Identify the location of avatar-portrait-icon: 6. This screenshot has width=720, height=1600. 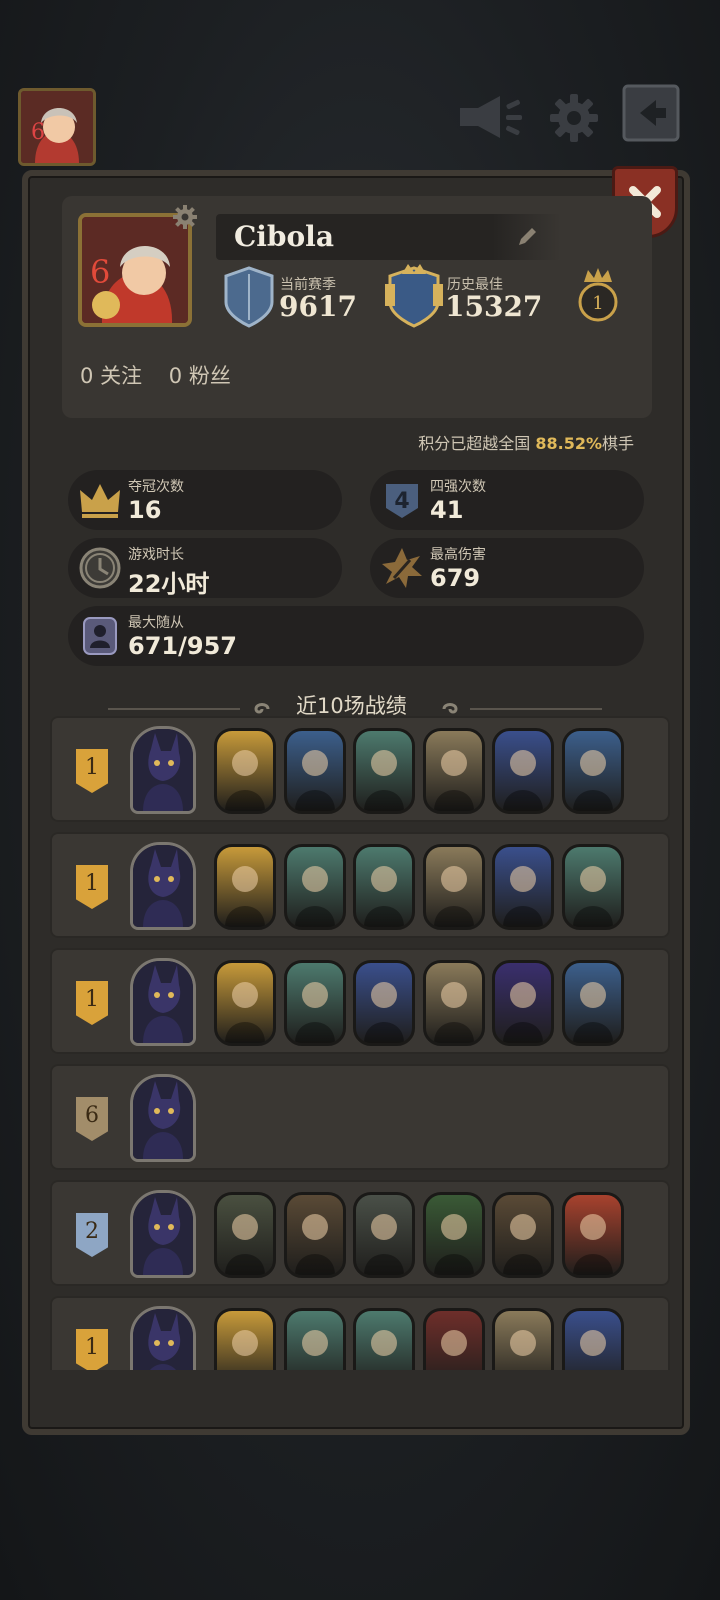
(57, 127).